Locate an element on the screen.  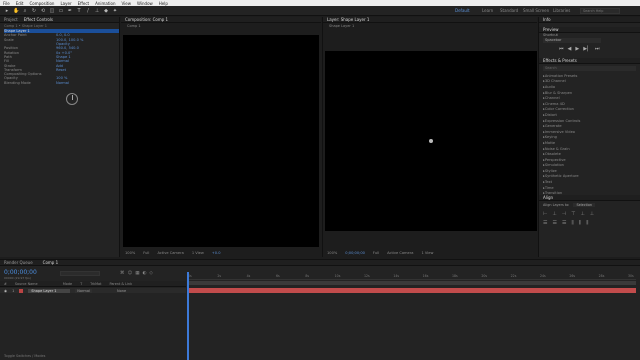
comp-camera: Active Camera is located at coordinates (170, 253).